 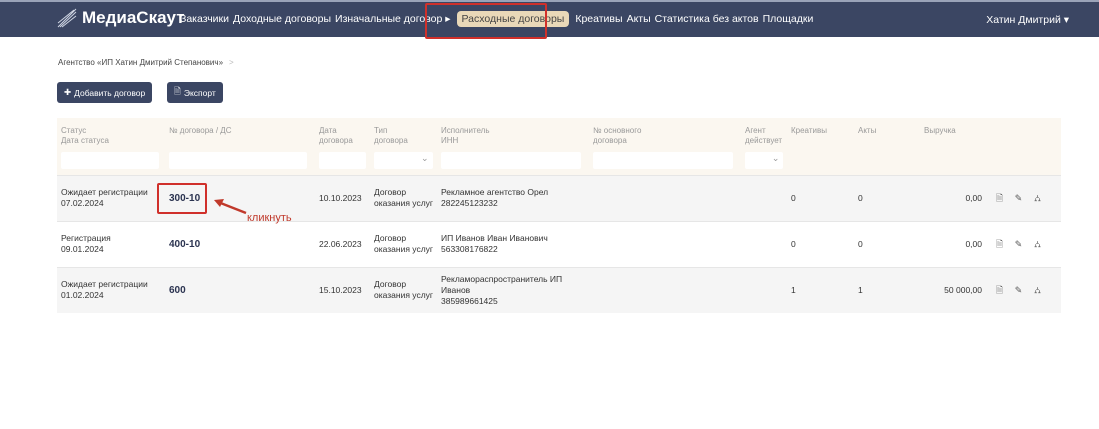 I want to click on status-cell: Ожидает регистрации 07.02.2024, so click(x=111, y=197).